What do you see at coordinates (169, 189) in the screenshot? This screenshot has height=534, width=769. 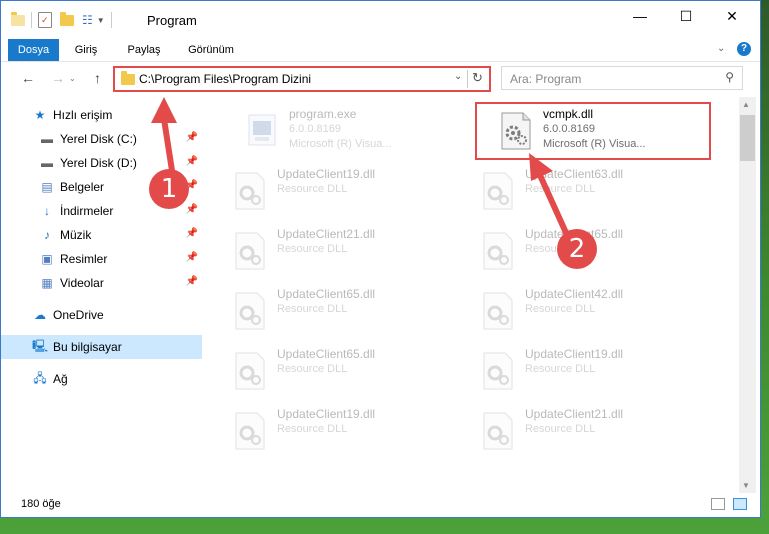 I see `callout-1: 1` at bounding box center [169, 189].